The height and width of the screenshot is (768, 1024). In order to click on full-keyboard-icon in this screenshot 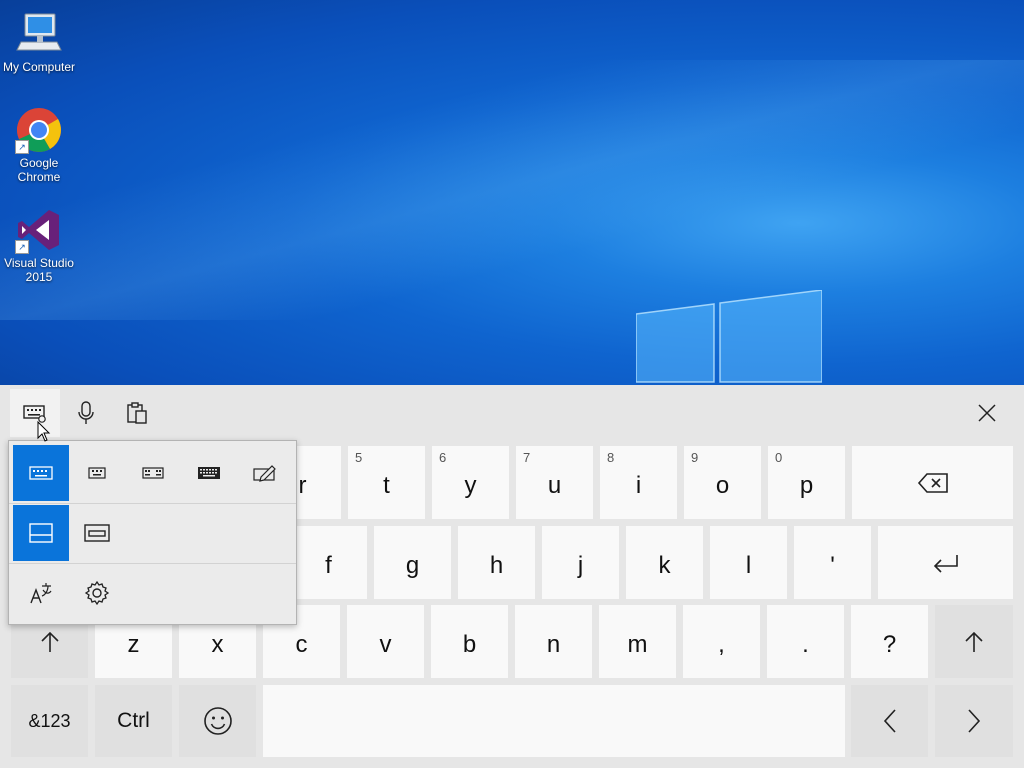, I will do `click(209, 473)`.